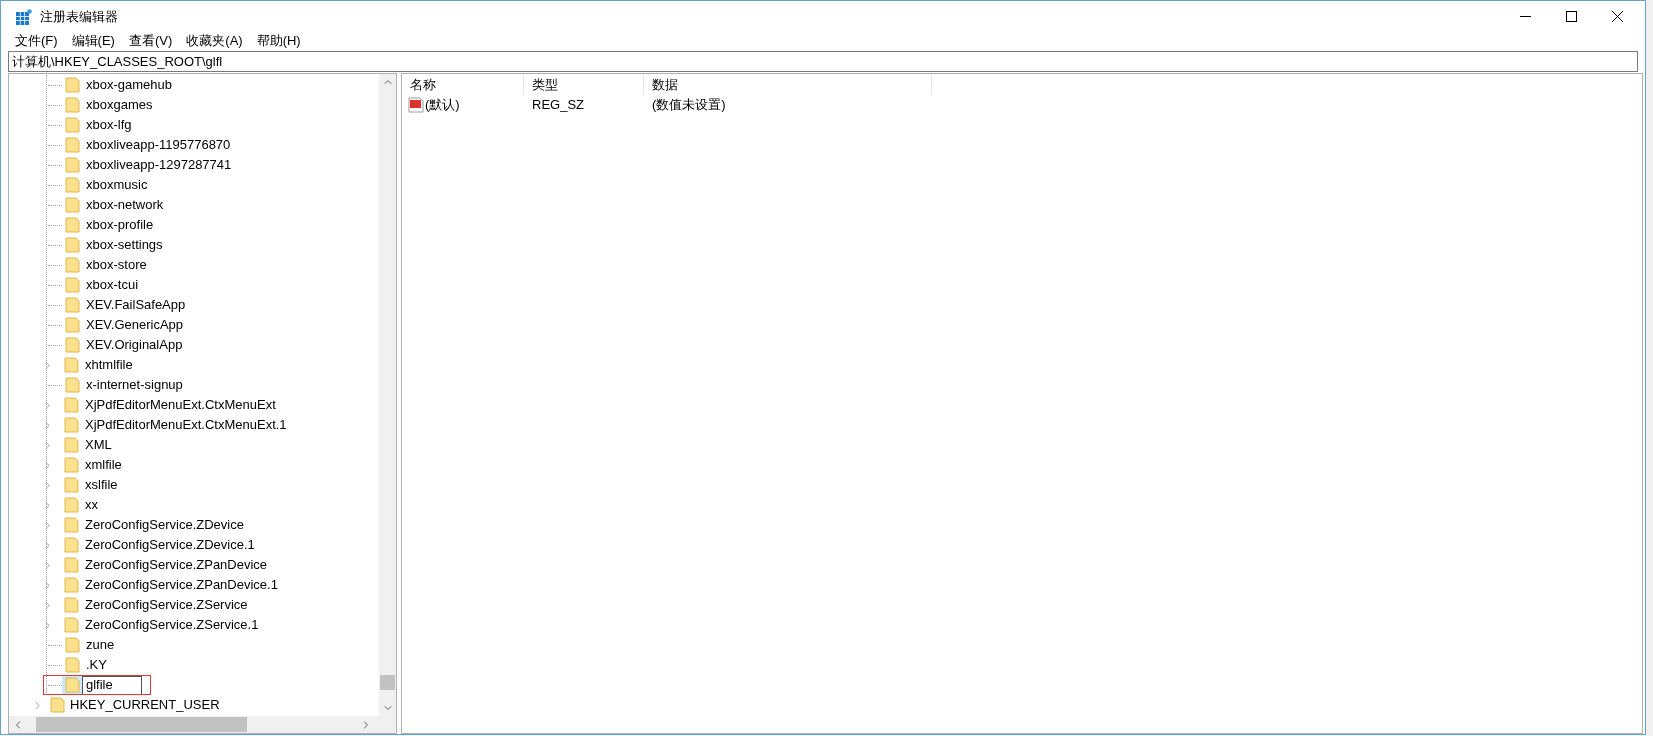 The height and width of the screenshot is (736, 1653). Describe the element at coordinates (91, 365) in the screenshot. I see `tree-item: xhtmlfile` at that location.